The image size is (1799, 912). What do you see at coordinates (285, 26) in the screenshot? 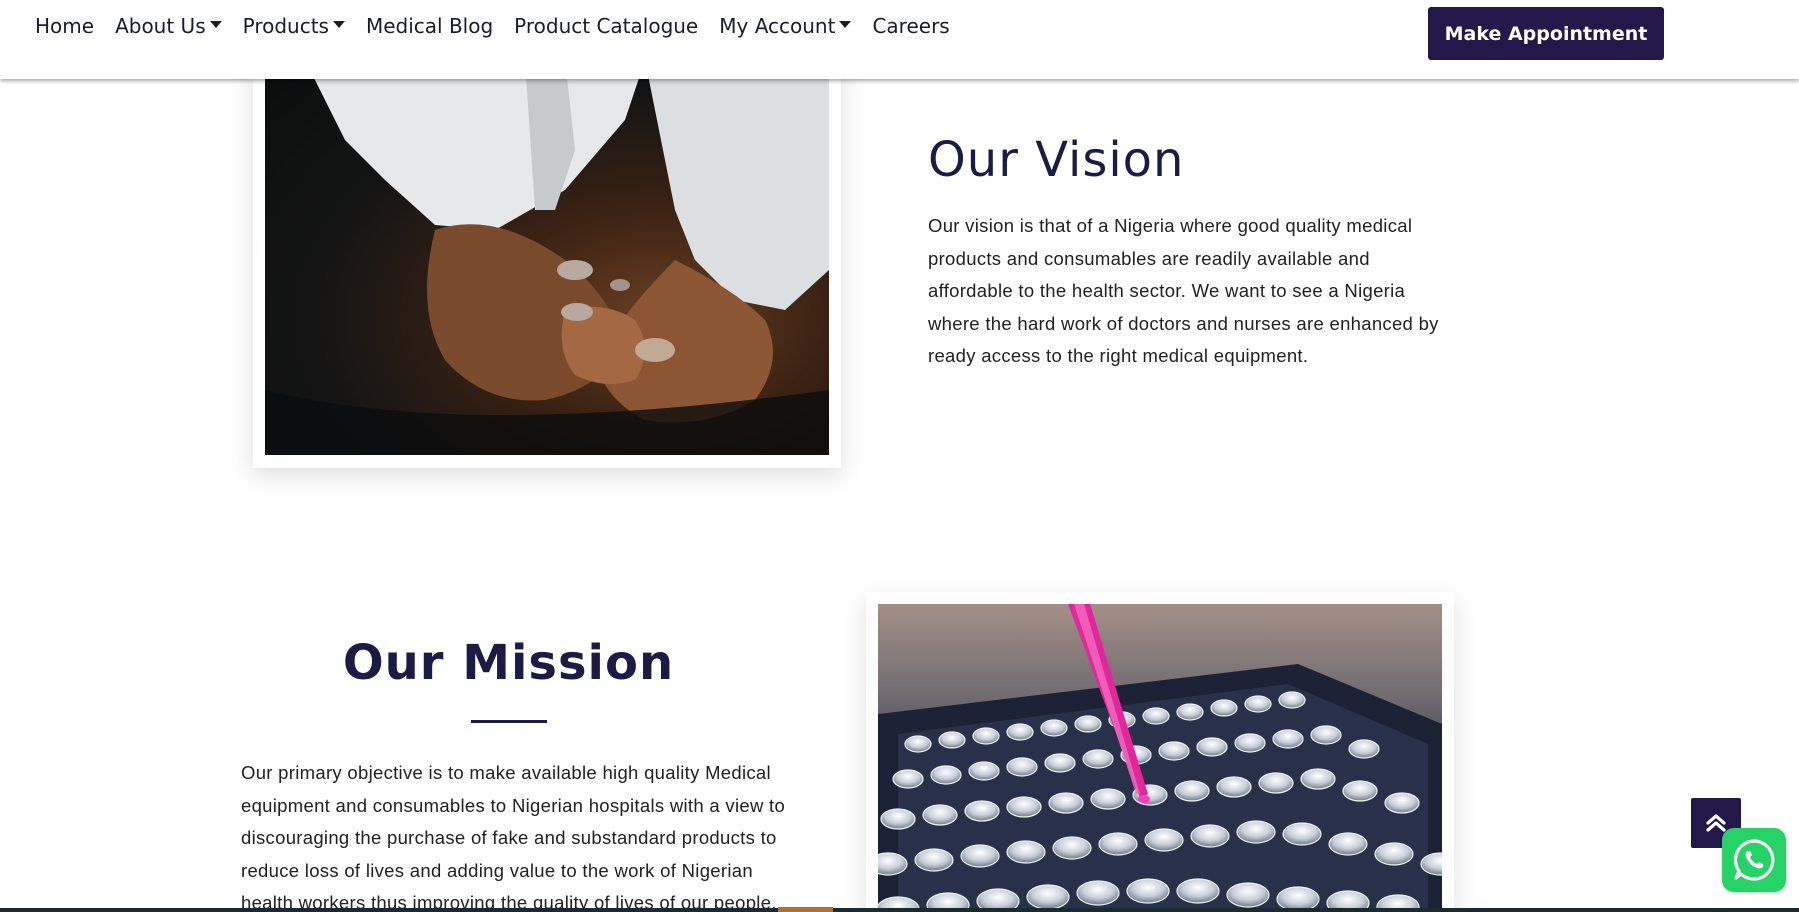
I see `nav-item-label: Products` at bounding box center [285, 26].